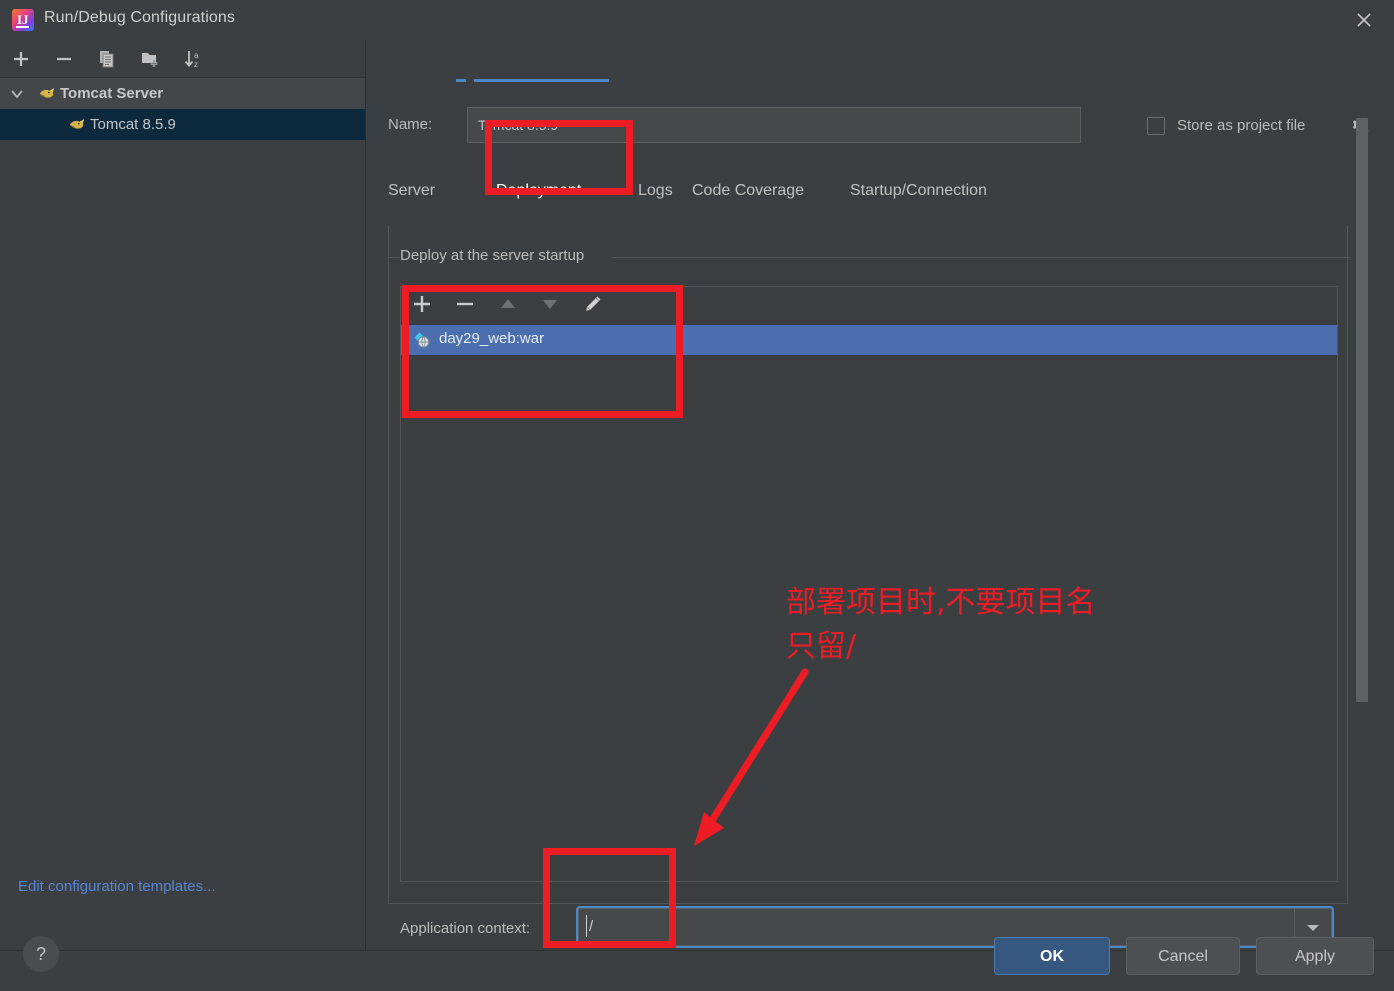 The image size is (1394, 991). Describe the element at coordinates (22, 27) in the screenshot. I see `idea-logo-bar` at that location.